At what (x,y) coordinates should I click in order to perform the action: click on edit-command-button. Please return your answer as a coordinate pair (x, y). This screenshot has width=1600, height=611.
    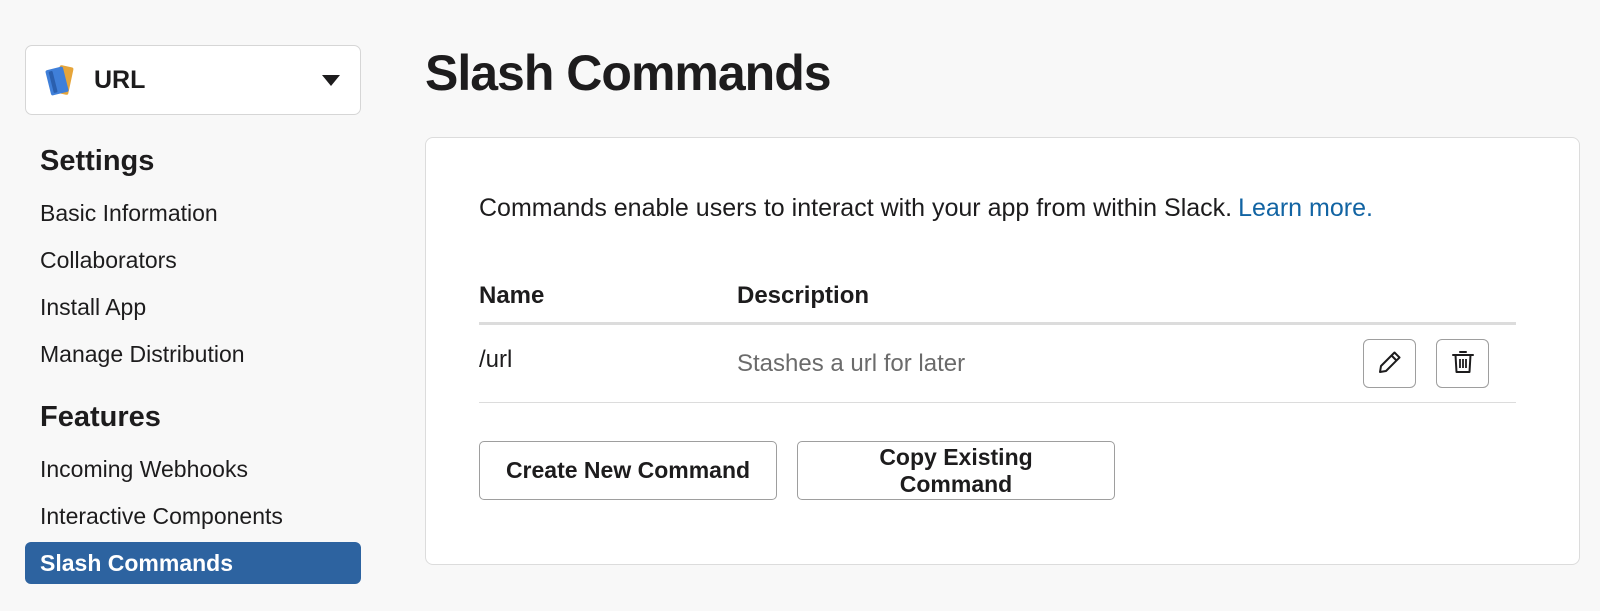
    Looking at the image, I should click on (1389, 363).